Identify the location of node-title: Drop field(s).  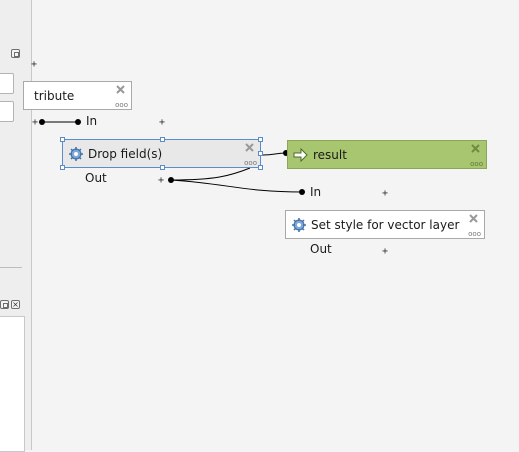
(125, 153).